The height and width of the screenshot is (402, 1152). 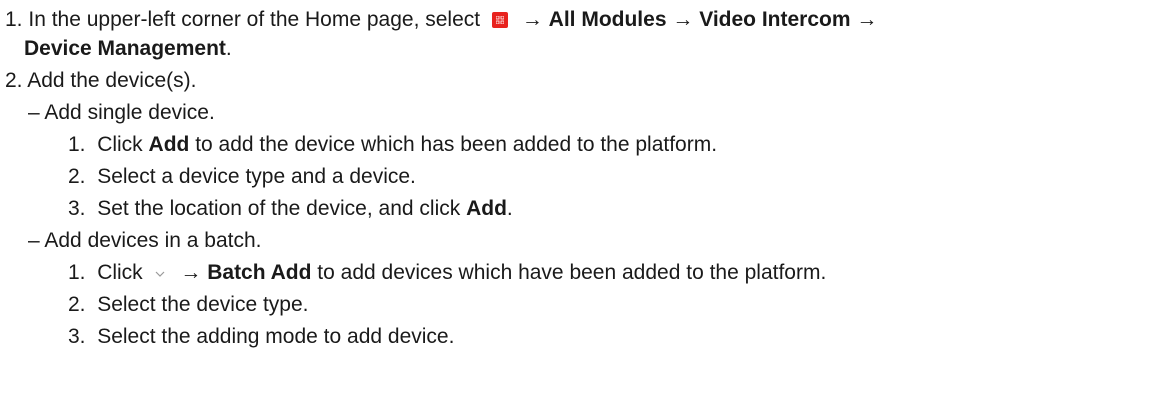 I want to click on single-step-2: 2. Select a device type and a device., so click(x=242, y=177).